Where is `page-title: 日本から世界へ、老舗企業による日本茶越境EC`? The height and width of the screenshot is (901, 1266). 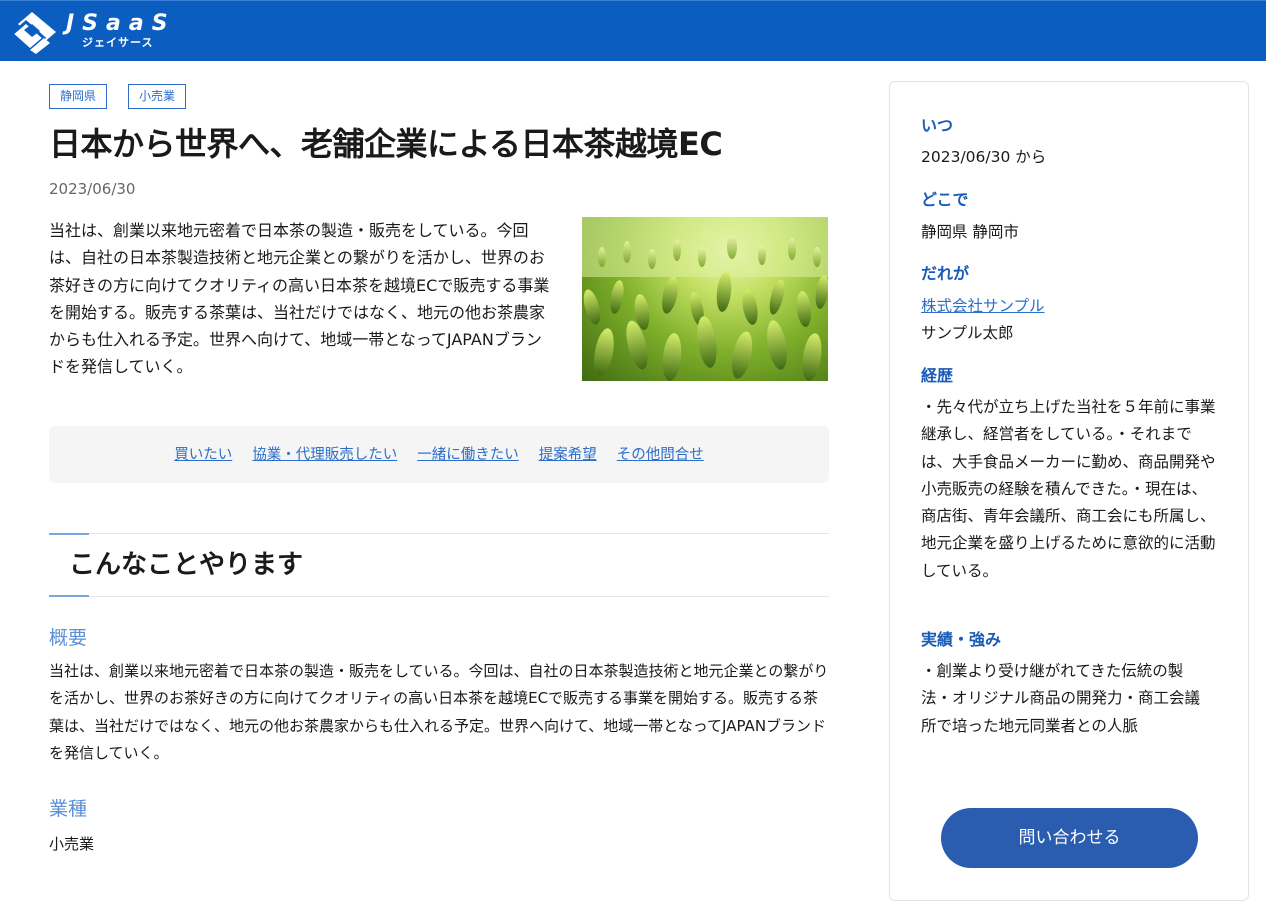
page-title: 日本から世界へ、老舗企業による日本茶越境EC is located at coordinates (386, 144).